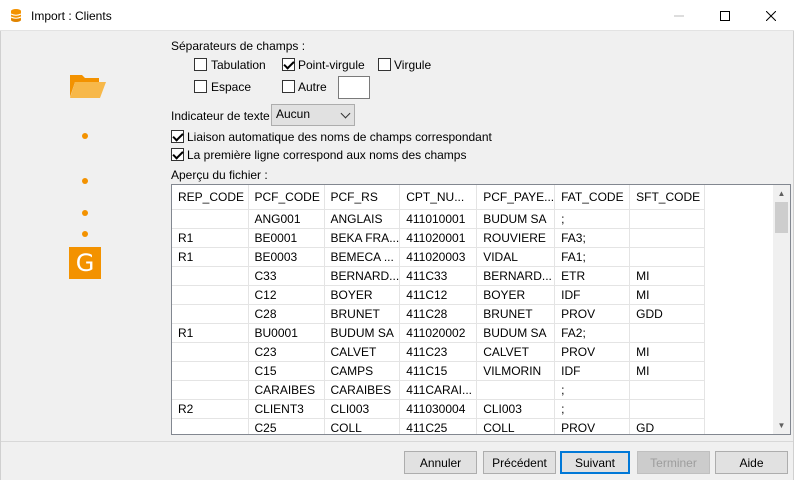 The width and height of the screenshot is (794, 480). What do you see at coordinates (592, 257) in the screenshot?
I see `table-cell: FA1;` at bounding box center [592, 257].